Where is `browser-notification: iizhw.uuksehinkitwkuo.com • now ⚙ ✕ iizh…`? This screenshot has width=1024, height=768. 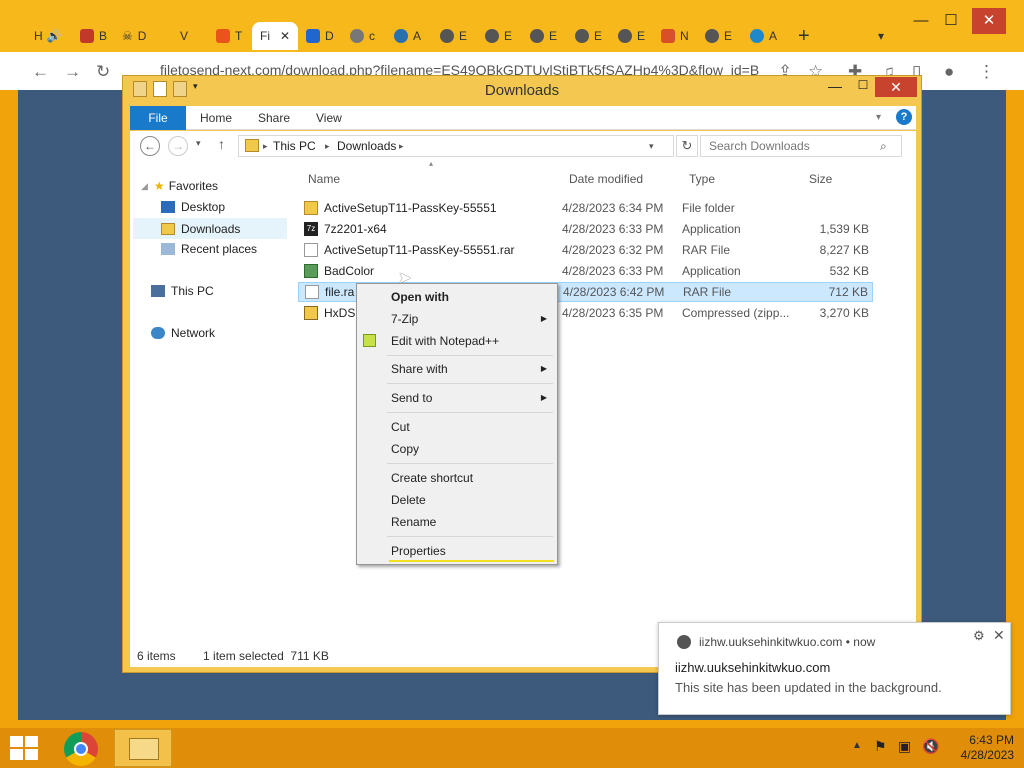 browser-notification: iizhw.uuksehinkitwkuo.com • now ⚙ ✕ iizh… is located at coordinates (834, 668).